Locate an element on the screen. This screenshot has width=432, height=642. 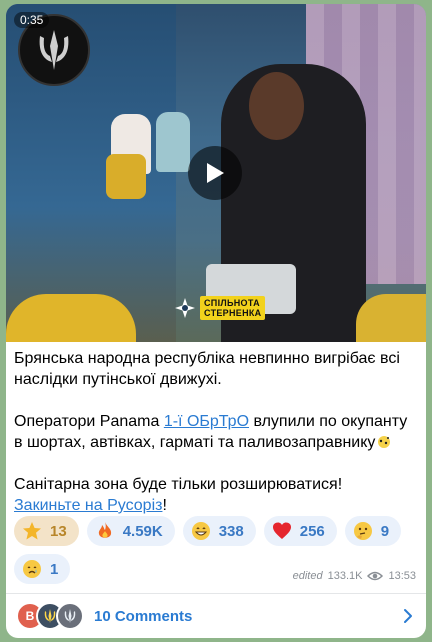
rusoriz-link: Закиньте на Русоріз is located at coordinates (88, 505).